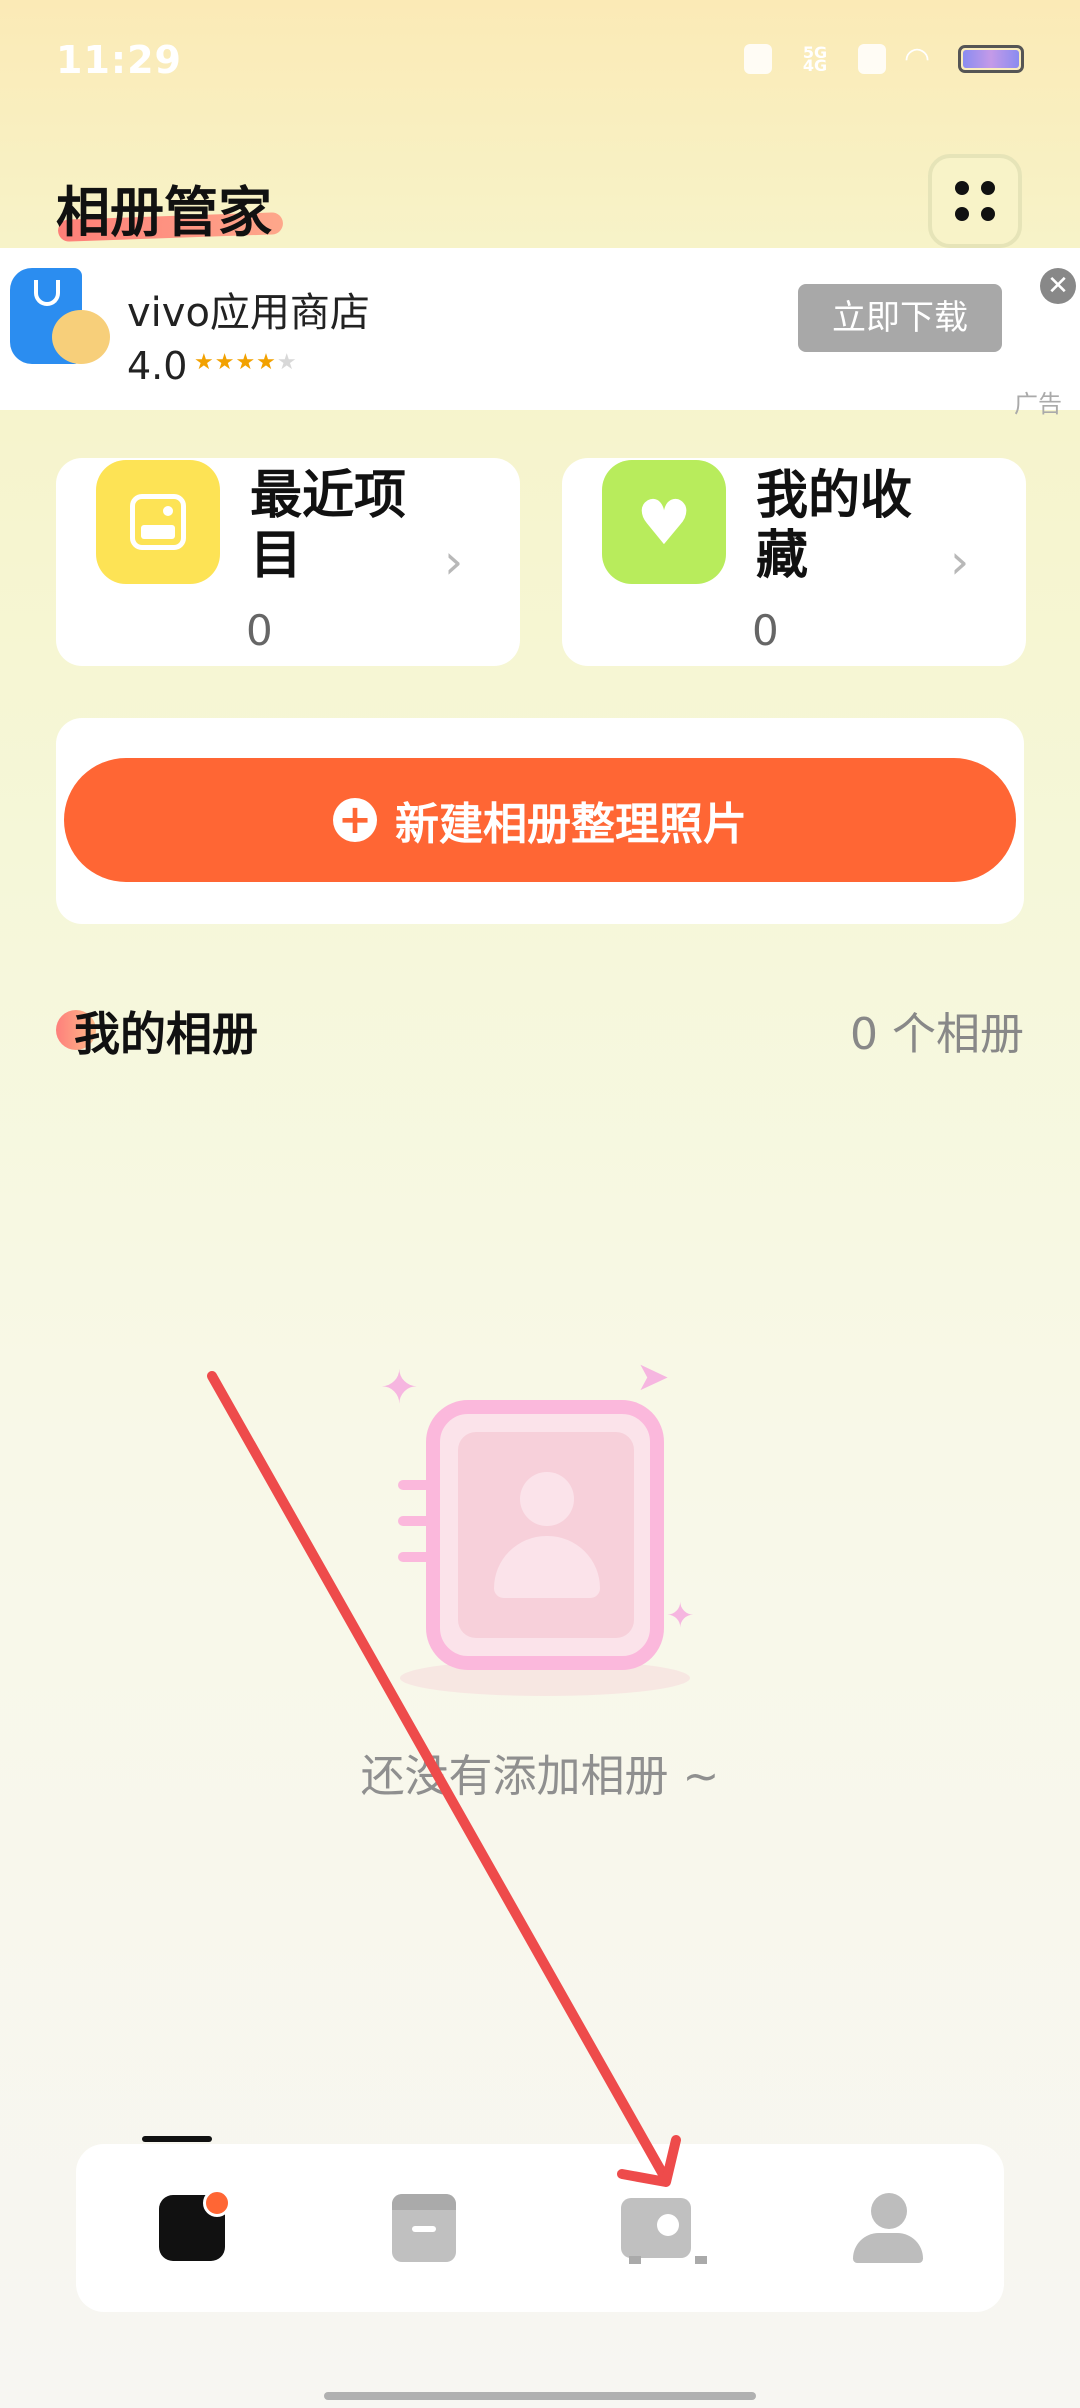 This screenshot has width=1080, height=2408. What do you see at coordinates (758, 59) in the screenshot?
I see `bluetooth-icon` at bounding box center [758, 59].